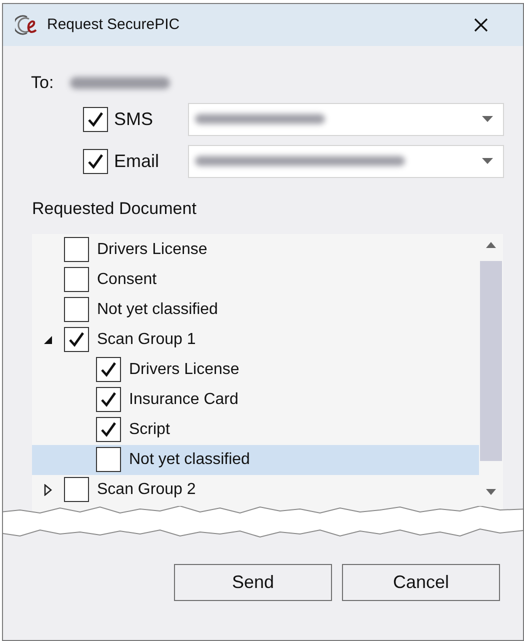 Image resolution: width=524 pixels, height=641 pixels. Describe the element at coordinates (491, 360) in the screenshot. I see `scrollbar-thumb` at that location.